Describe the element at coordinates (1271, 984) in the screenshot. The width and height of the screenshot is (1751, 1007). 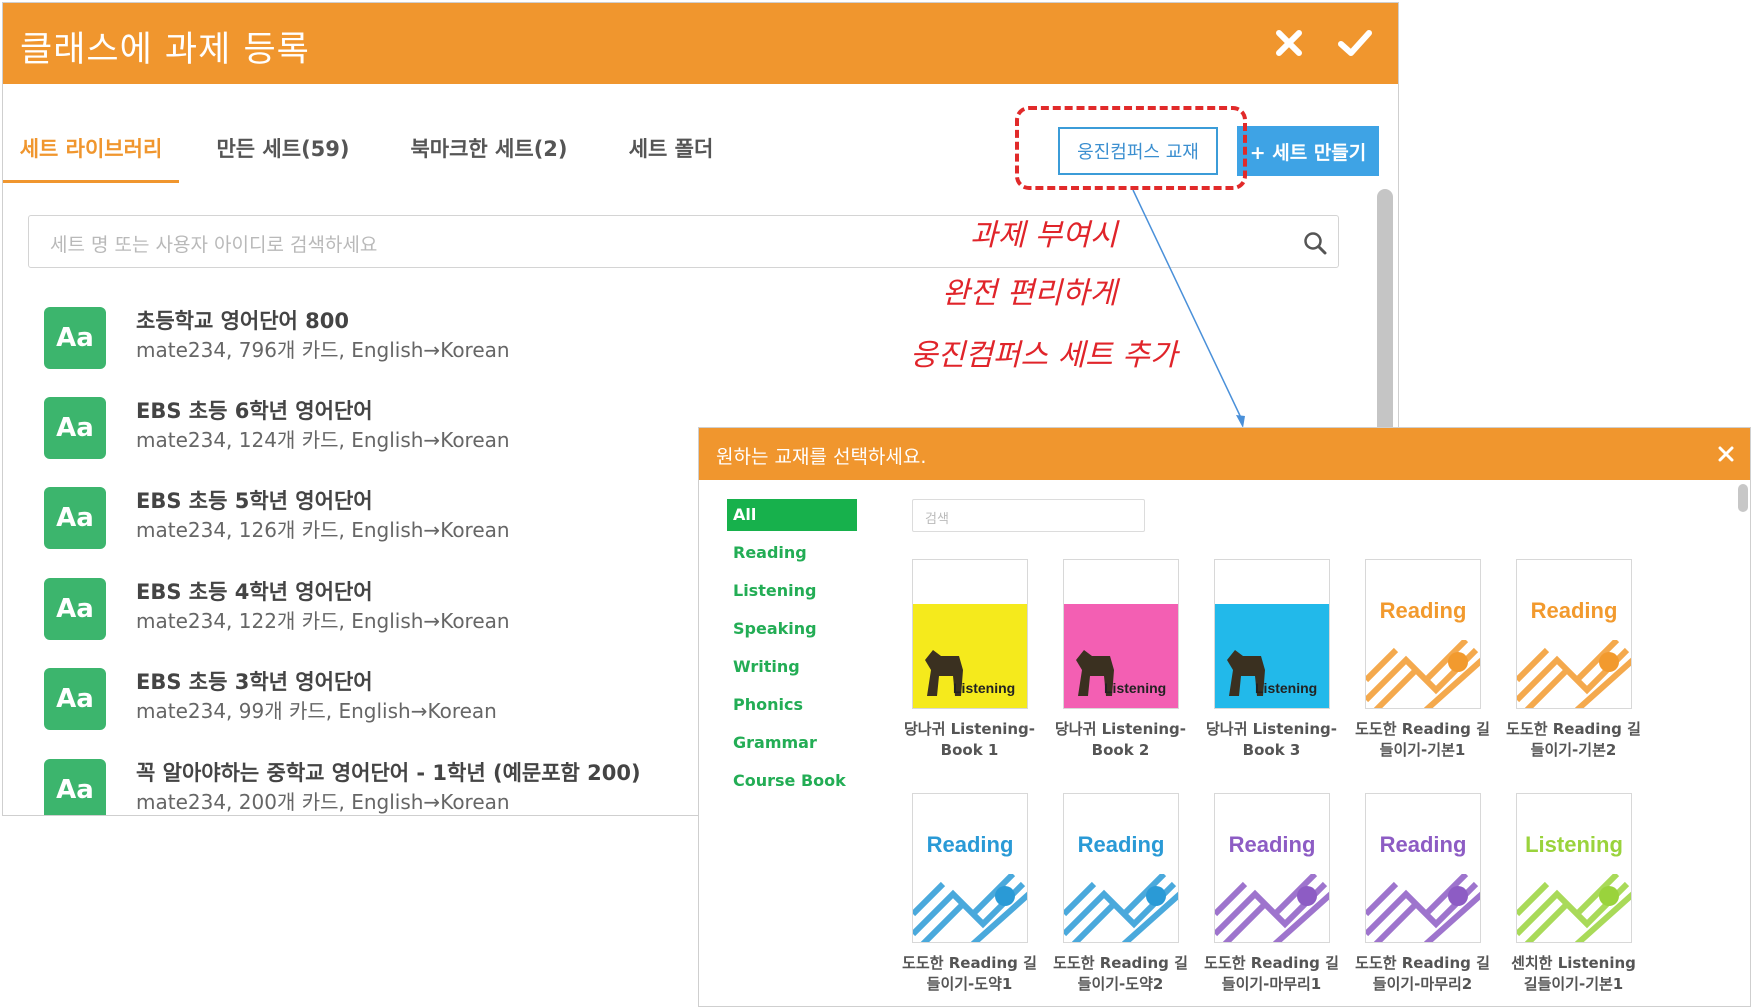
I see `book-title-line: 들이기-마무리1` at that location.